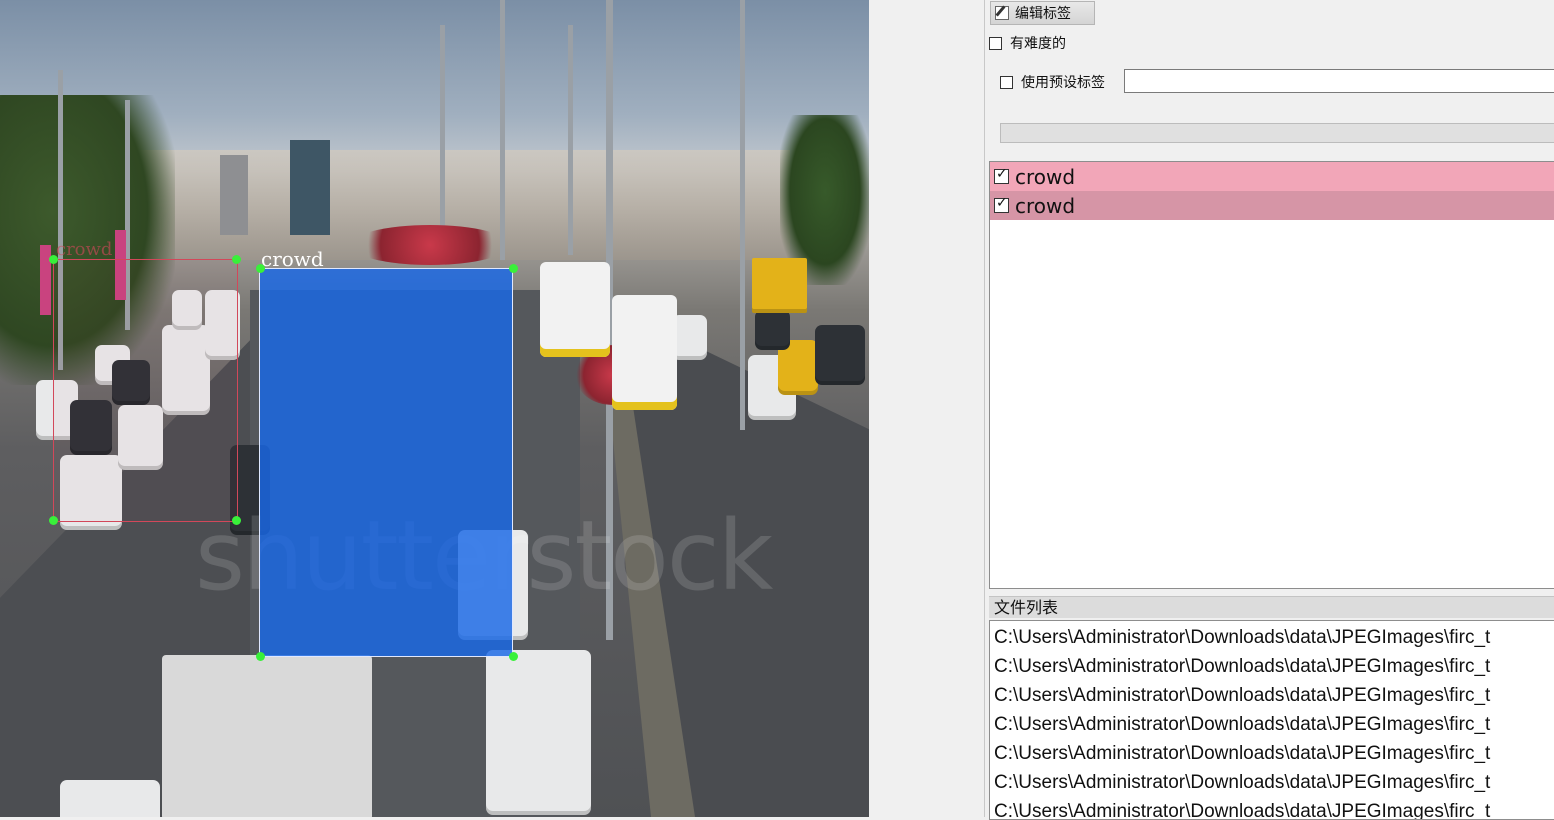 Image resolution: width=1554 pixels, height=820 pixels. Describe the element at coordinates (995, 43) in the screenshot. I see `difficult-checkbox` at that location.